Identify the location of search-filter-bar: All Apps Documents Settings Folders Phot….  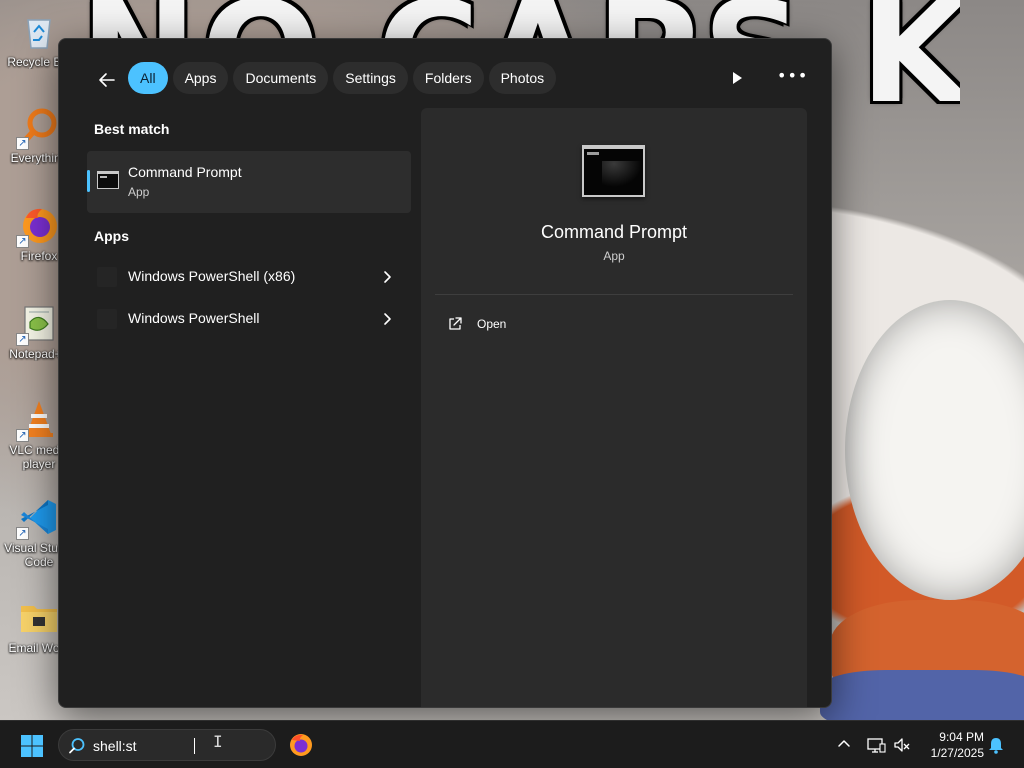
(342, 78).